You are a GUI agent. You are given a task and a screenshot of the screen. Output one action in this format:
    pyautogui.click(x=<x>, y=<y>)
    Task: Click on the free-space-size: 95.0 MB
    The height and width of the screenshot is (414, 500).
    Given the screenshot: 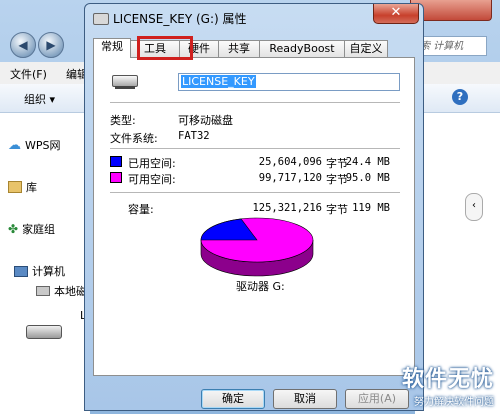 What is the action you would take?
    pyautogui.click(x=367, y=178)
    